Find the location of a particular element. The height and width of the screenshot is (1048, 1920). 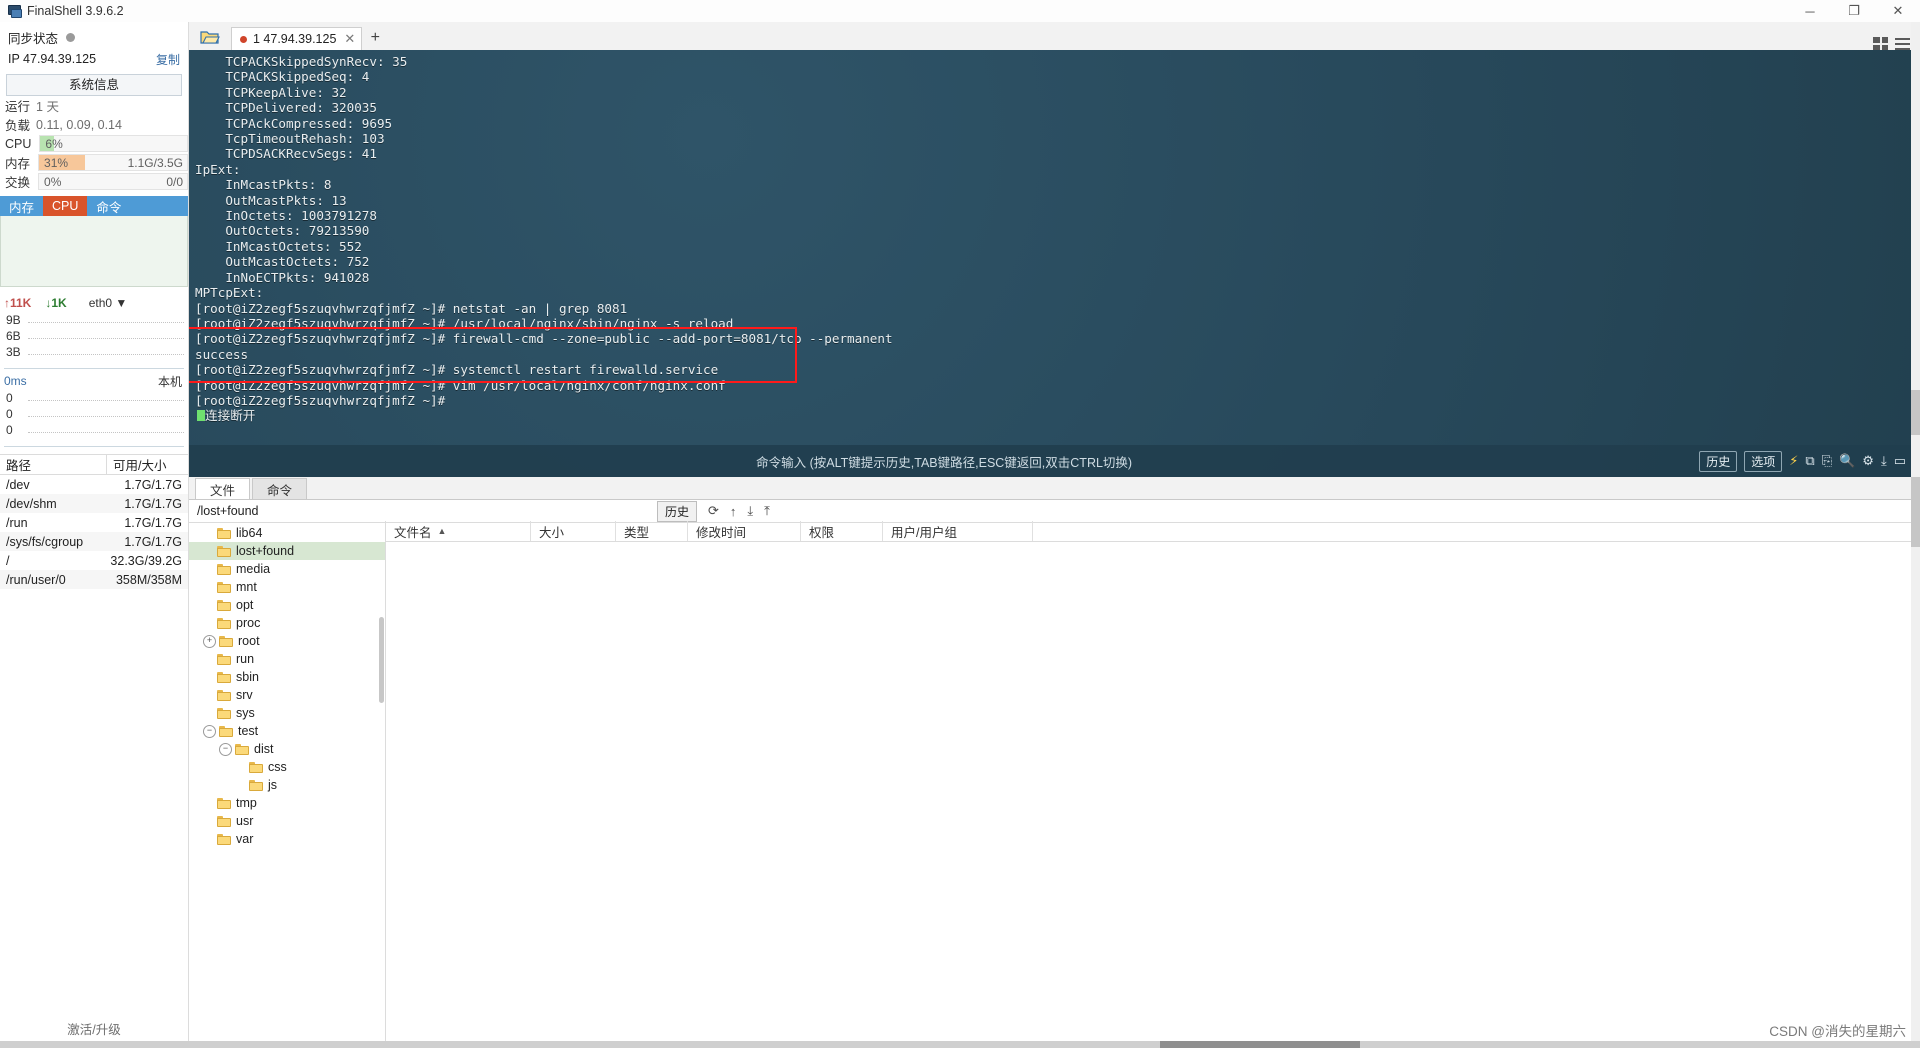

tree-node-sbin: sbin is located at coordinates (287, 677).